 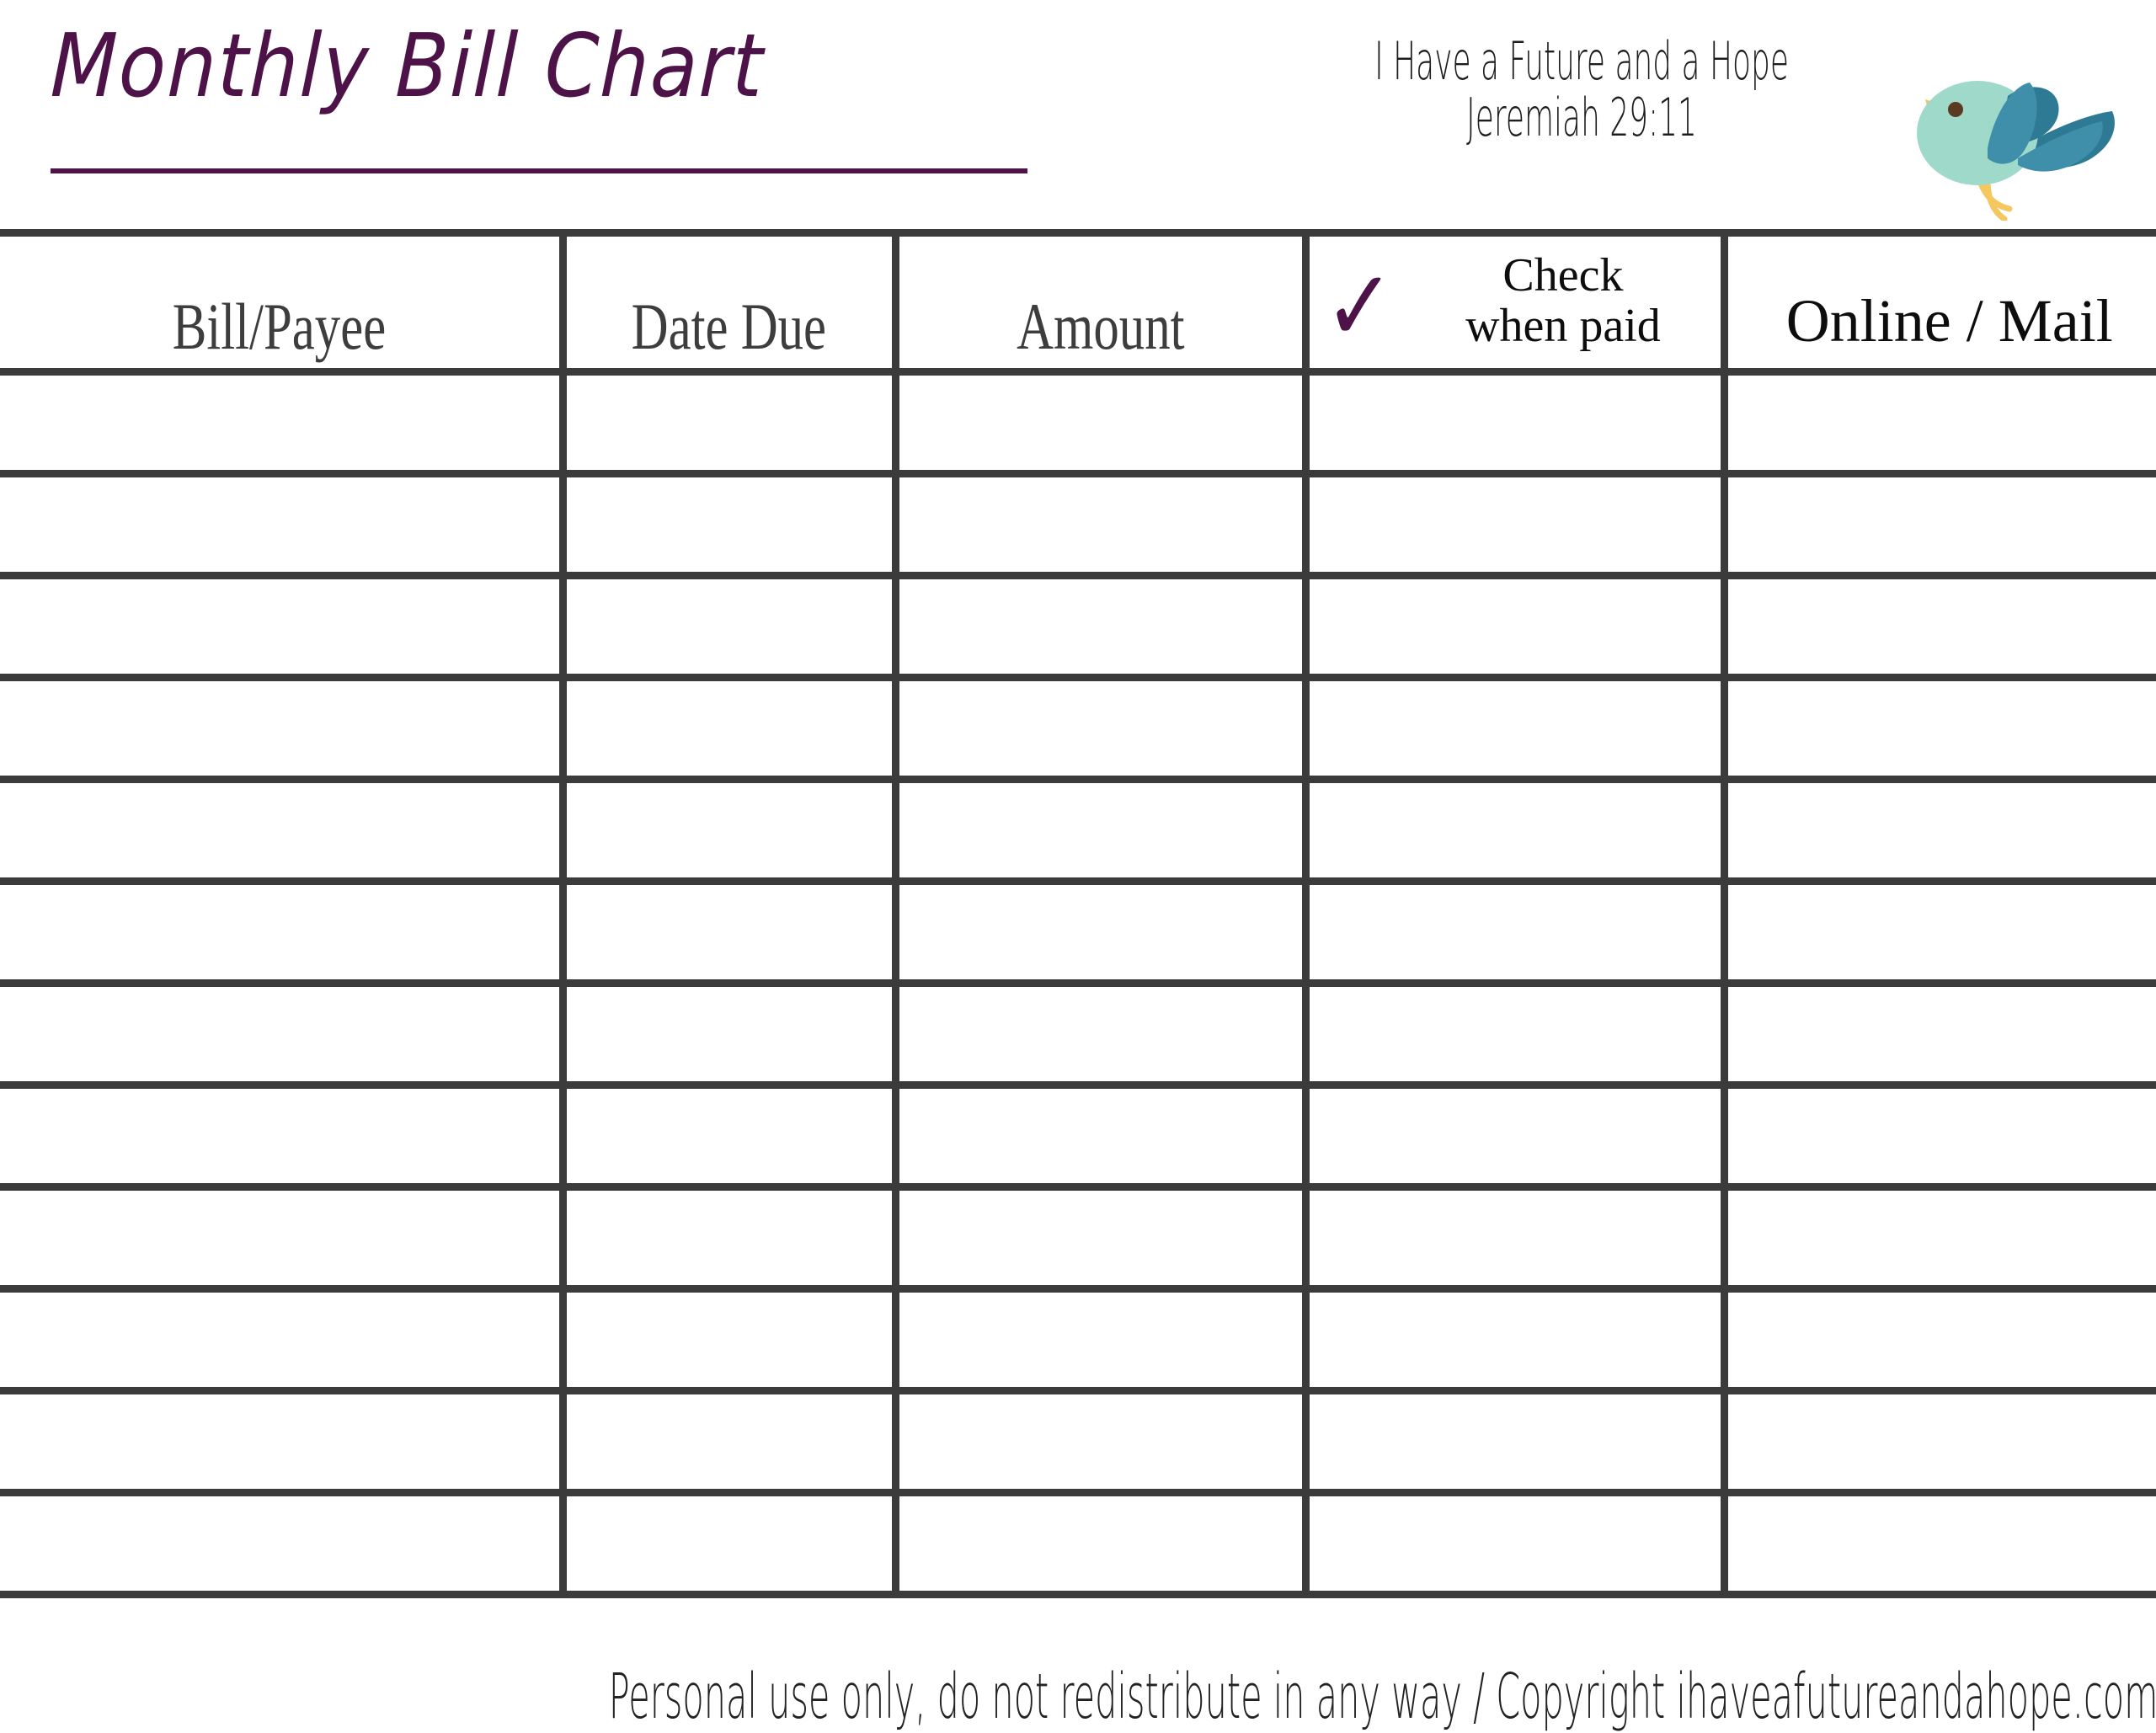 I want to click on column-header-amount: Amount, so click(x=1098, y=302).